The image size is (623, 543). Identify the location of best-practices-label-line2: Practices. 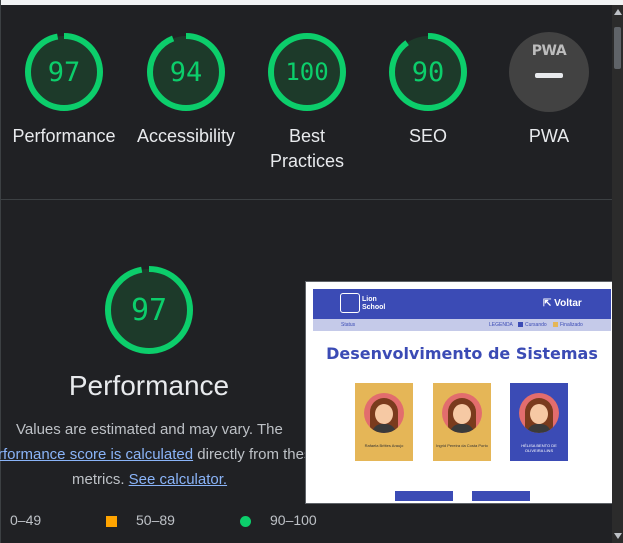
(307, 161).